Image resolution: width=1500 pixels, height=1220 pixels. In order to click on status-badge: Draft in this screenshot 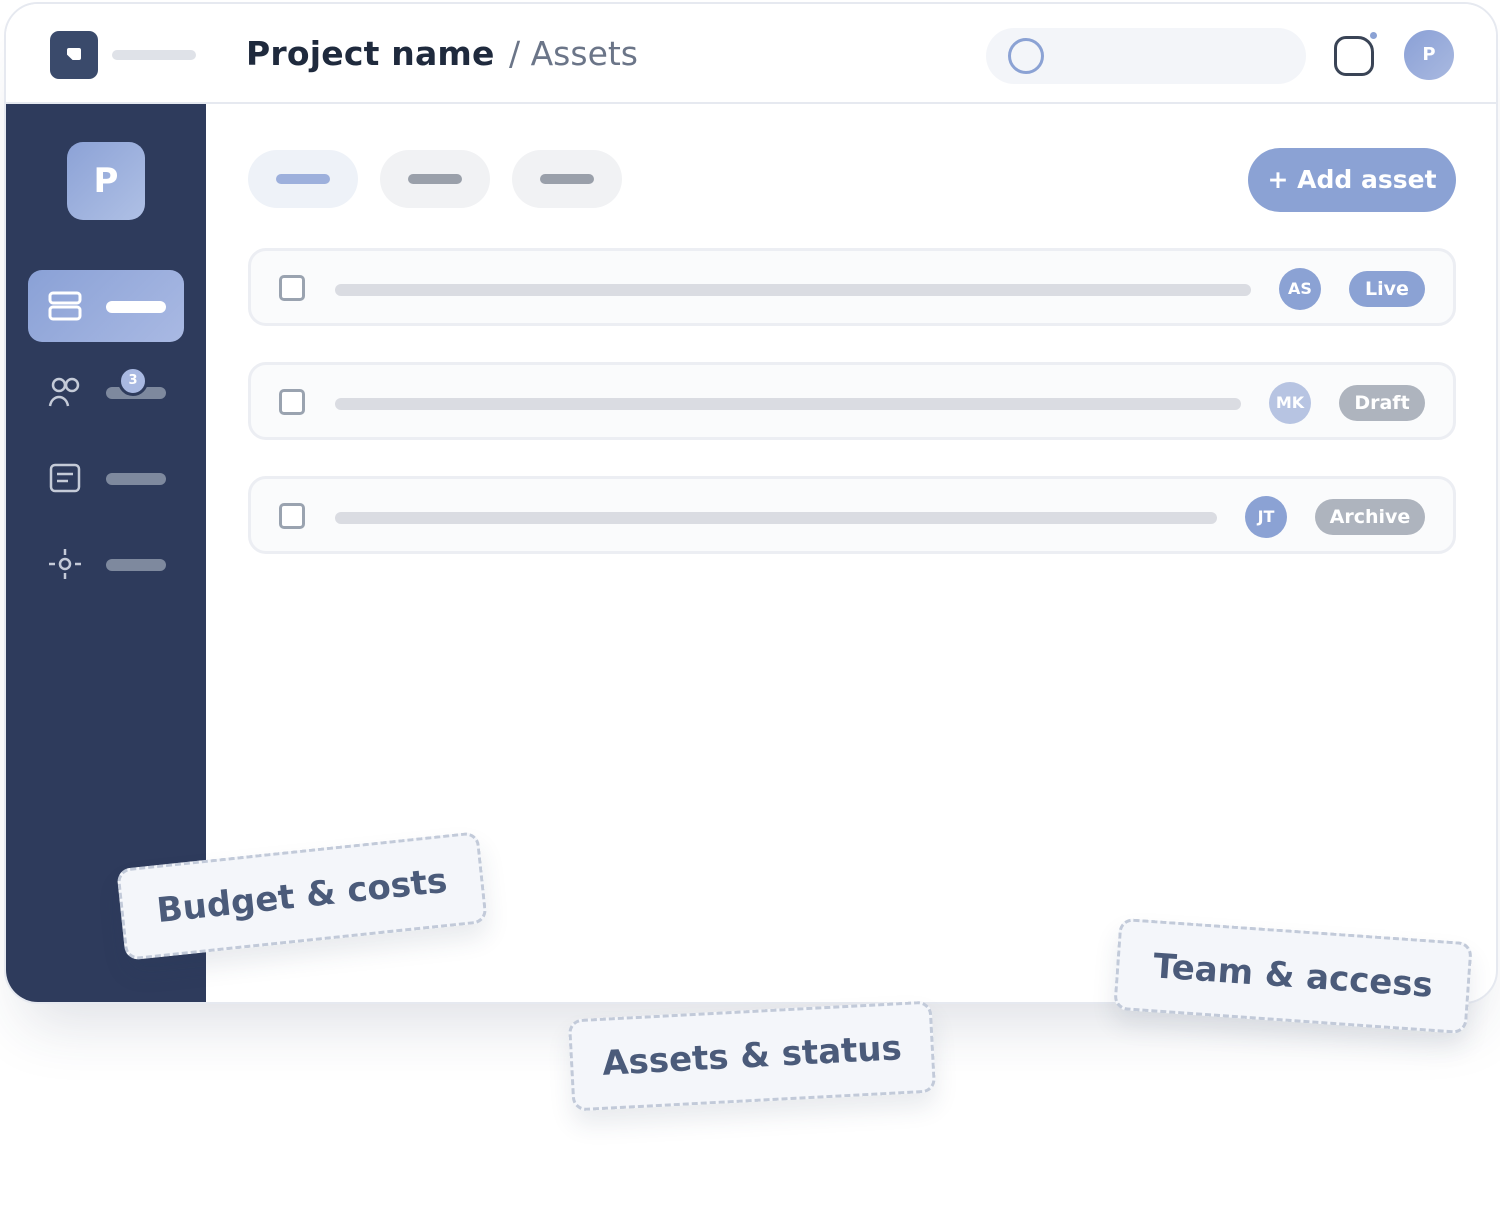, I will do `click(1382, 403)`.